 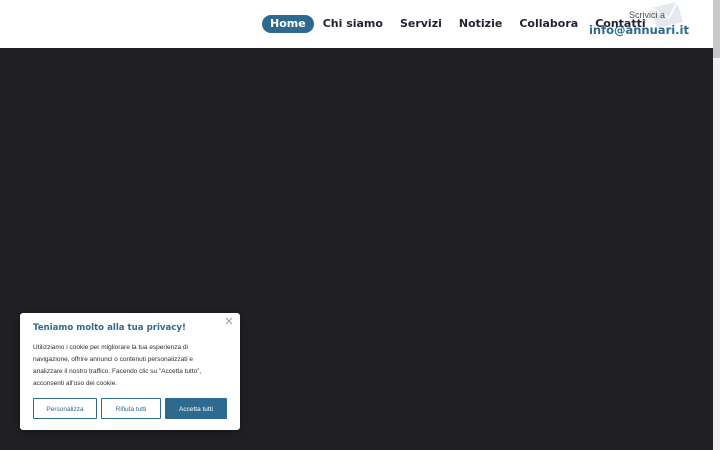 I want to click on reject-all-button: Rifiuta tutti, so click(x=131, y=408).